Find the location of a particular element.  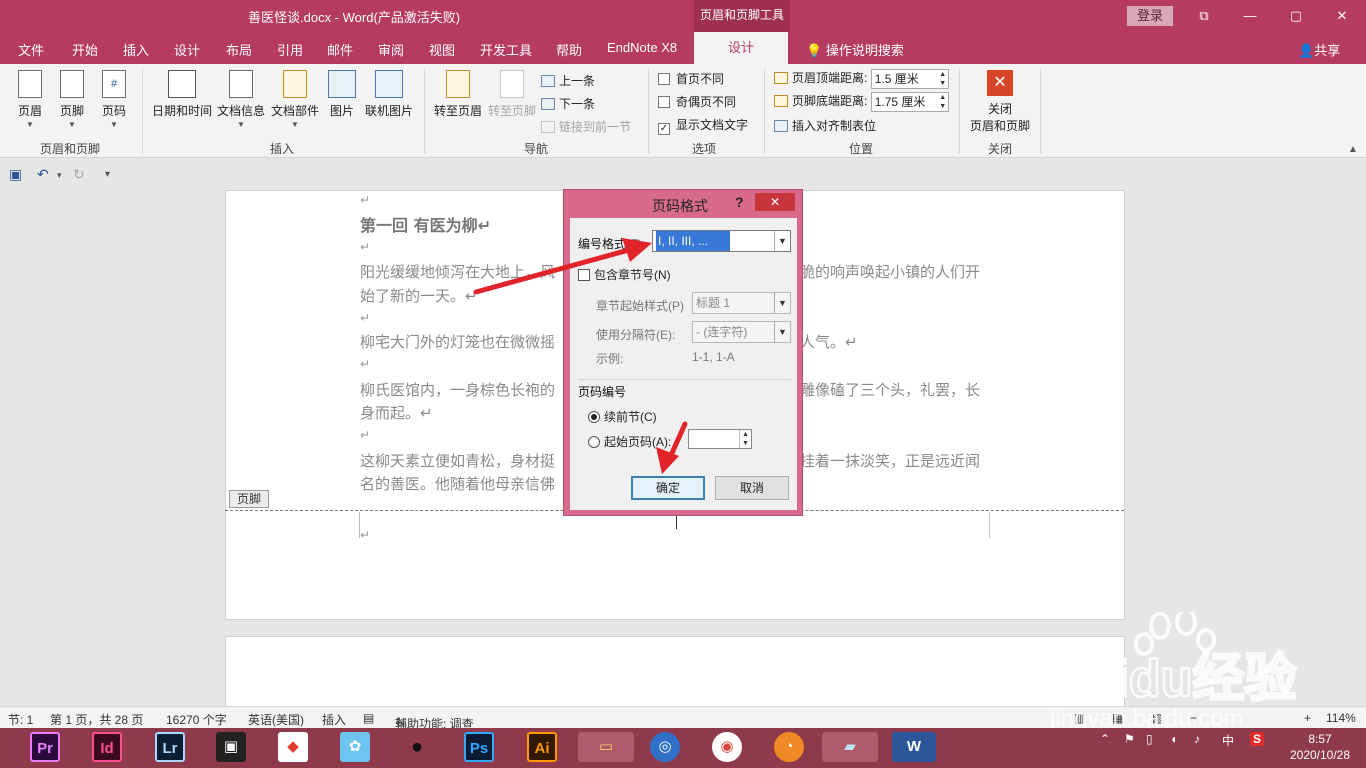

print-layout-icon: ▦ is located at coordinates (1117, 718).